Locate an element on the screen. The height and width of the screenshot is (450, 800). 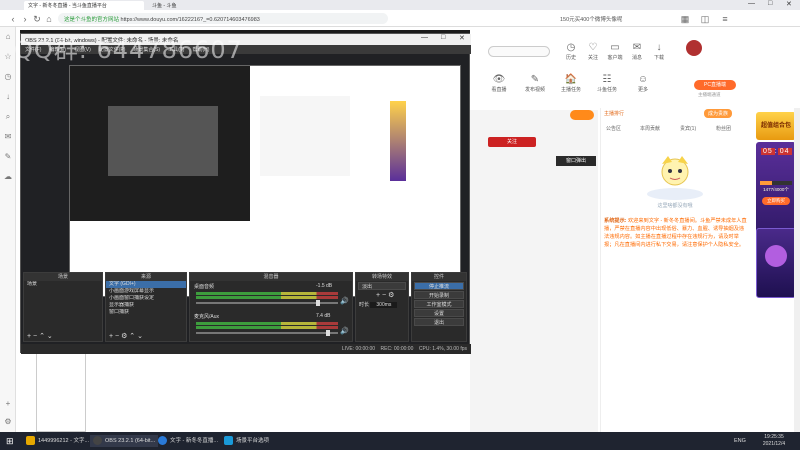
sidebar-home-icon: ⌂ is located at coordinates (8, 37).